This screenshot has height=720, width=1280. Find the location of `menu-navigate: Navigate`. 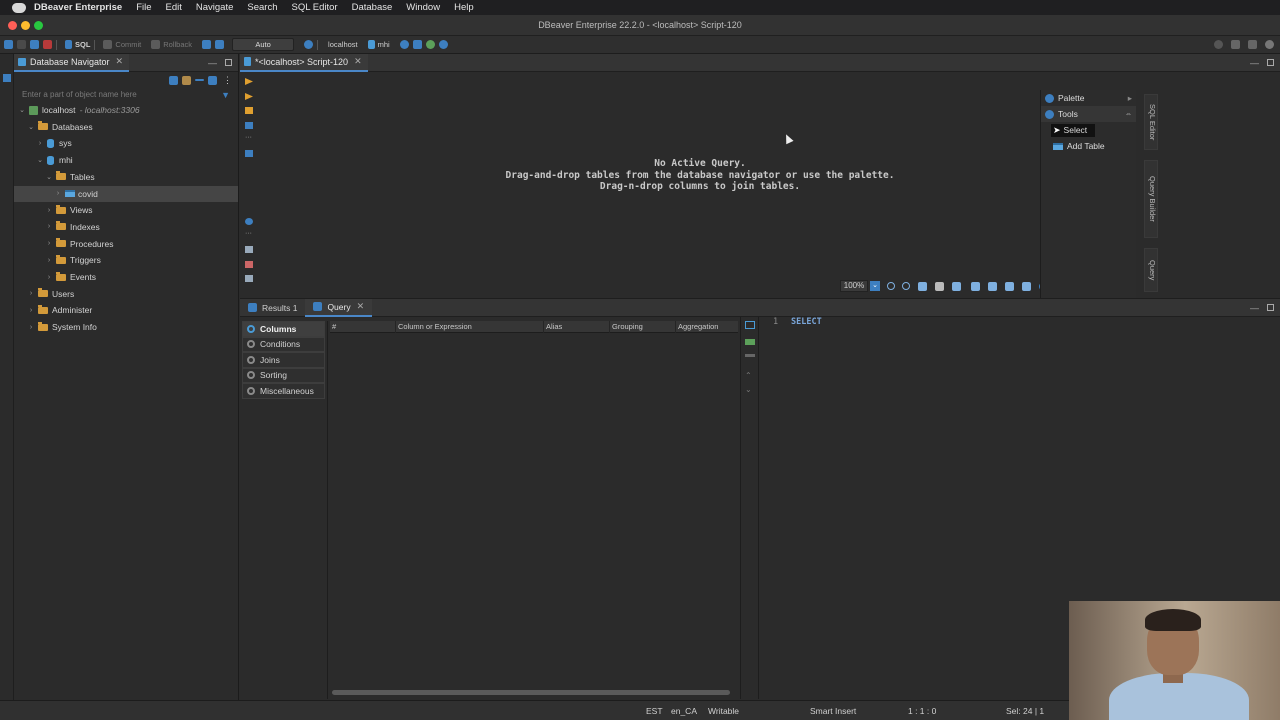

menu-navigate: Navigate is located at coordinates (215, 7).